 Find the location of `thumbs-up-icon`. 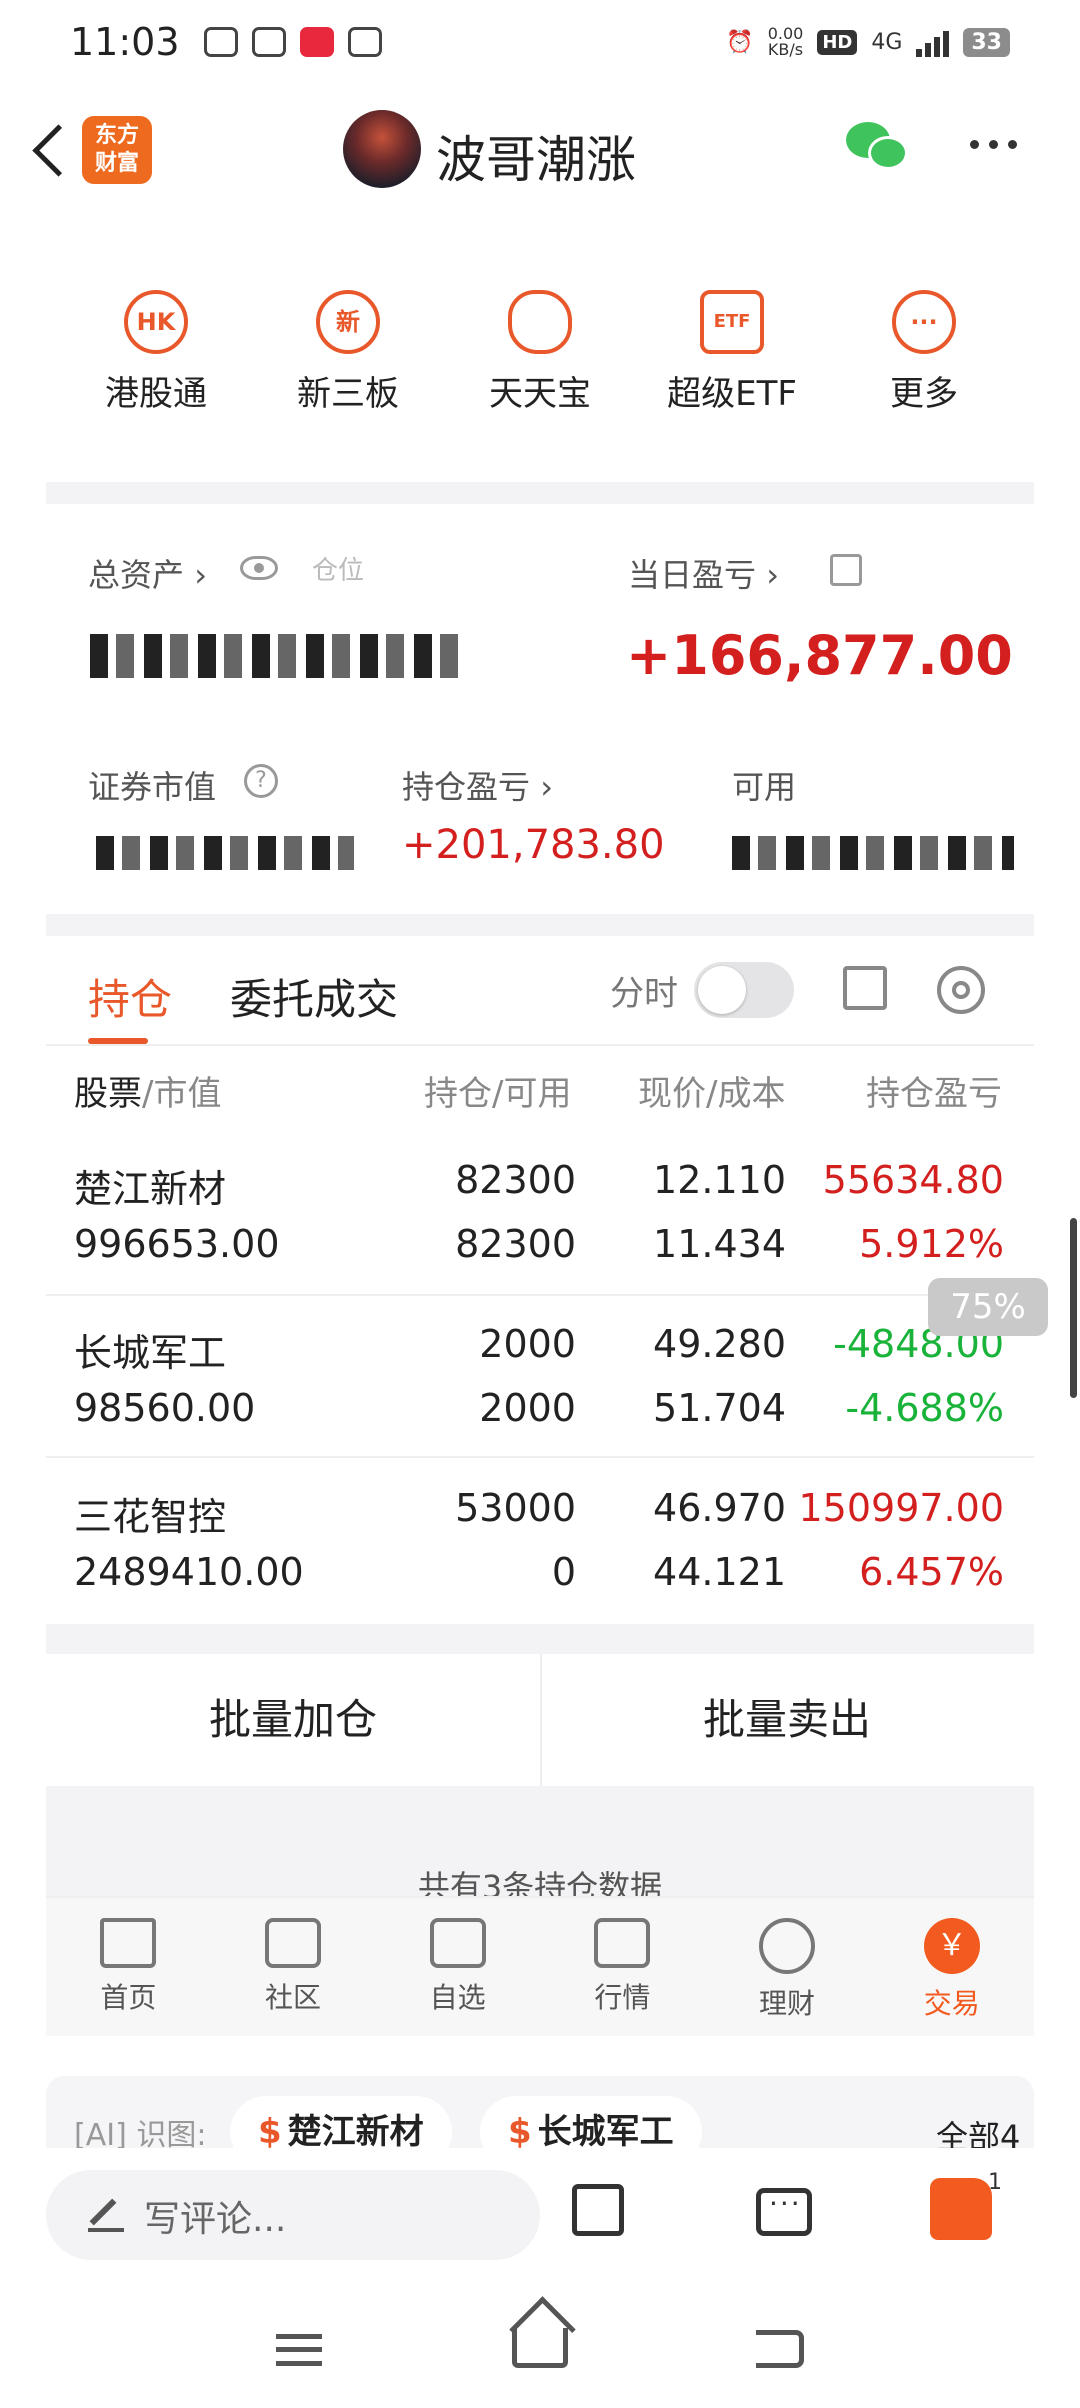

thumbs-up-icon is located at coordinates (961, 2209).